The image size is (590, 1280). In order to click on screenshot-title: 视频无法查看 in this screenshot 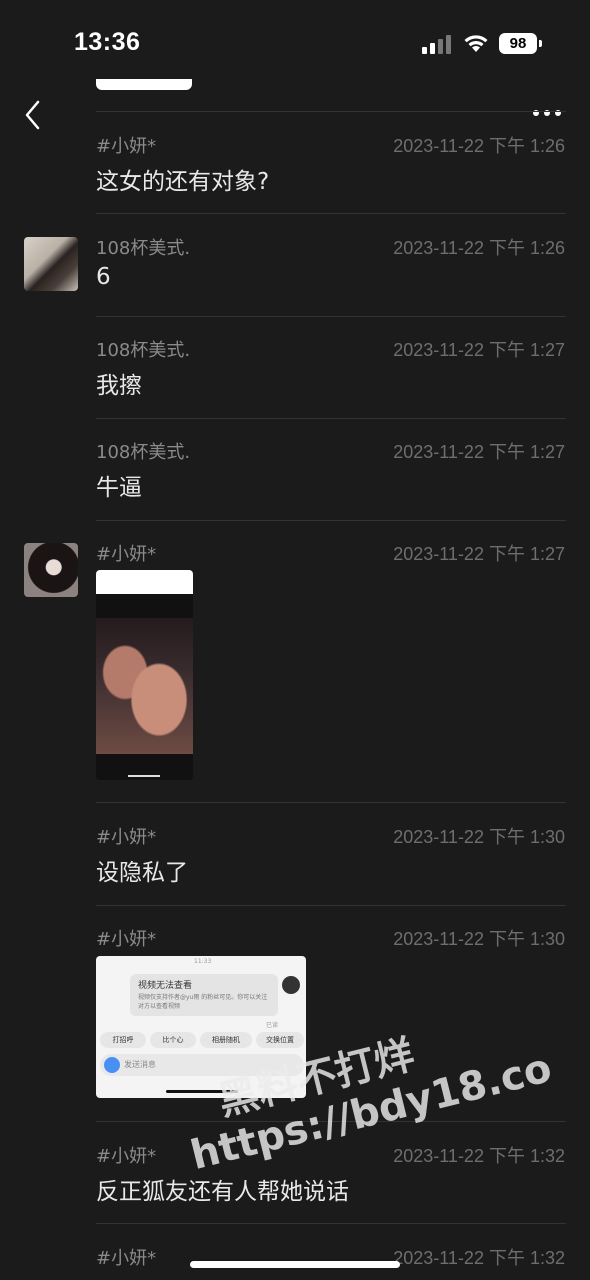, I will do `click(165, 986)`.